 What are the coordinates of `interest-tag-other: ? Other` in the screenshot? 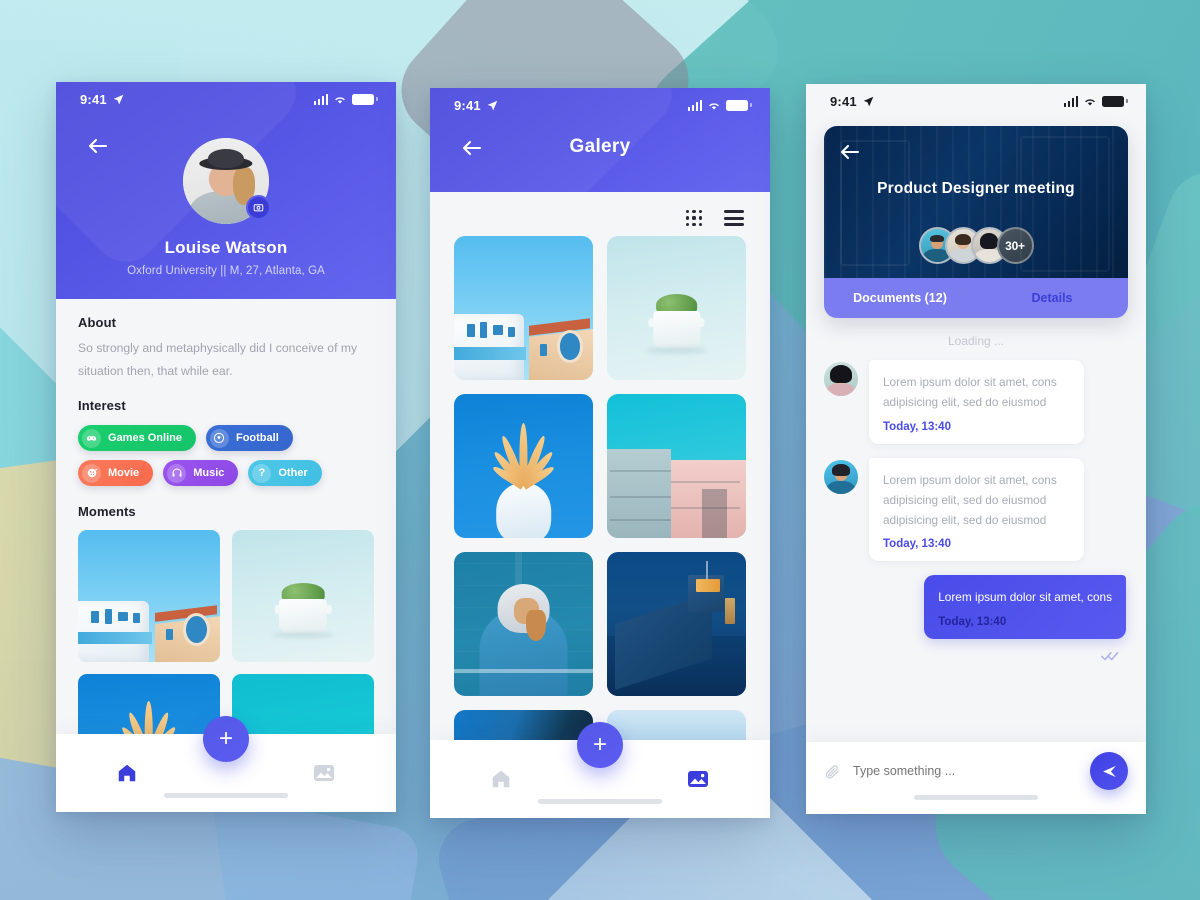 It's located at (285, 473).